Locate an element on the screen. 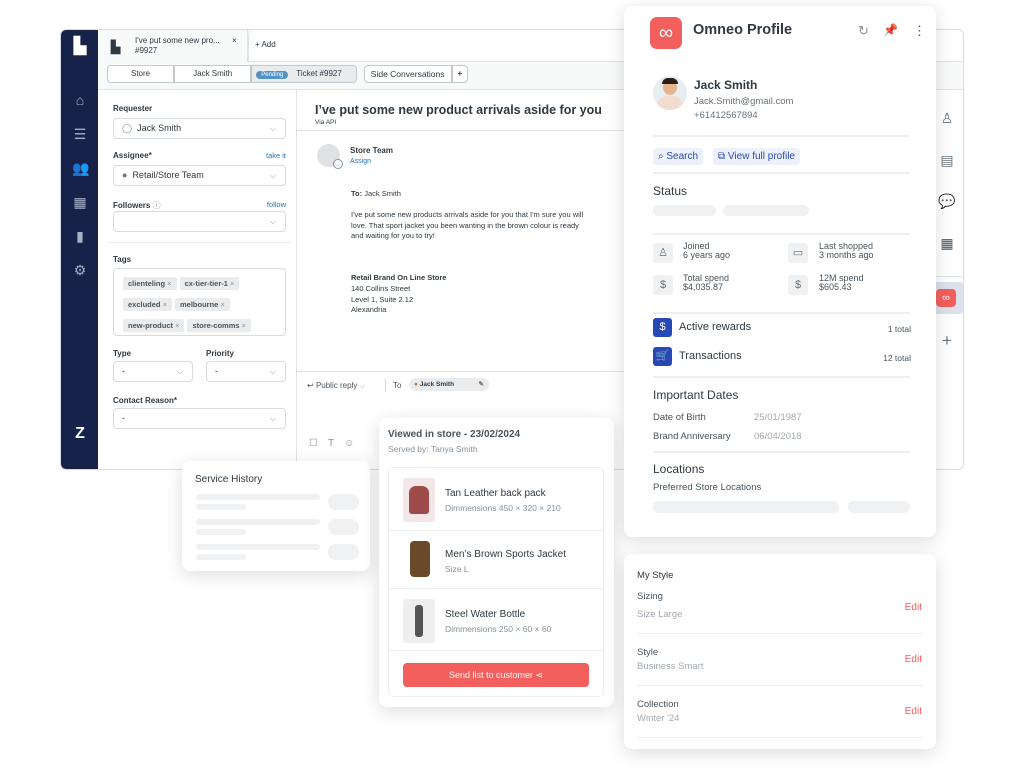  avatar: ● is located at coordinates (416, 384).